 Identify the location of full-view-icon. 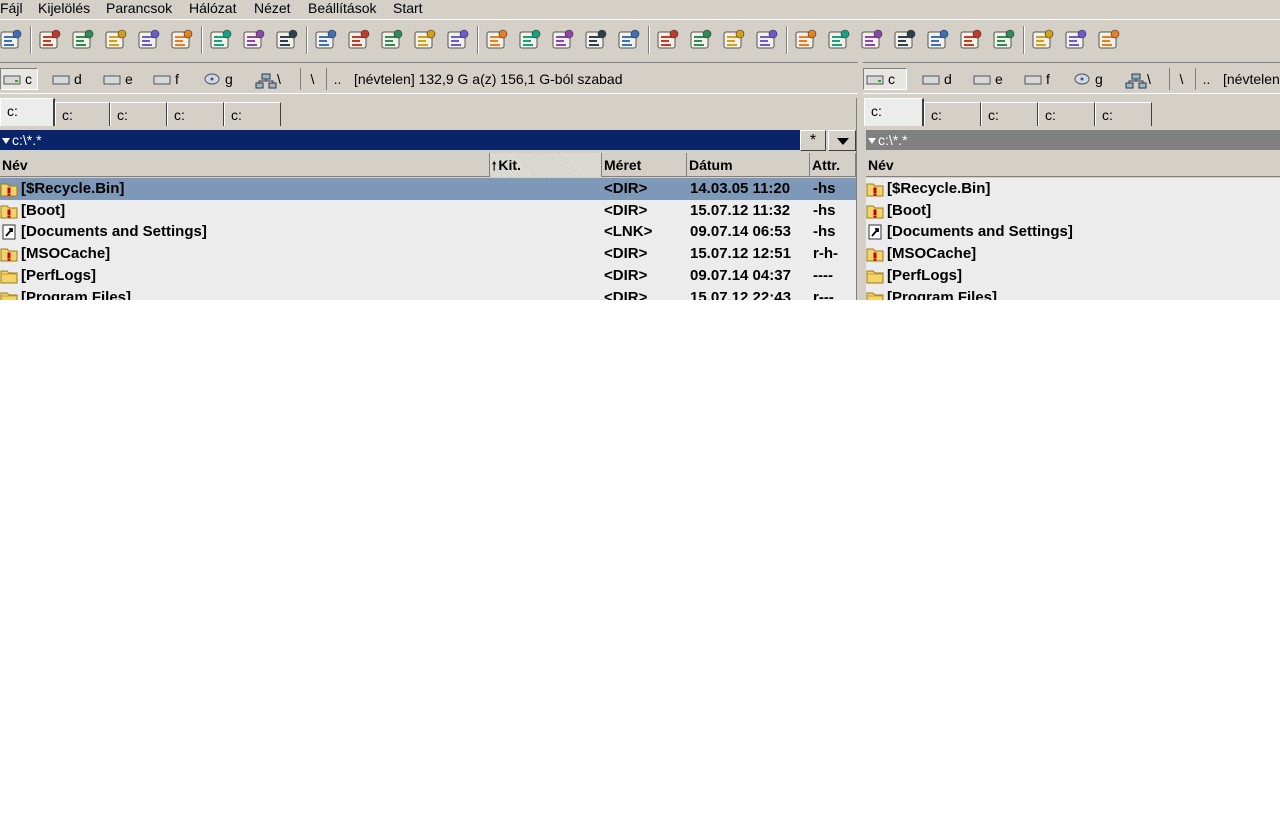
(82, 40).